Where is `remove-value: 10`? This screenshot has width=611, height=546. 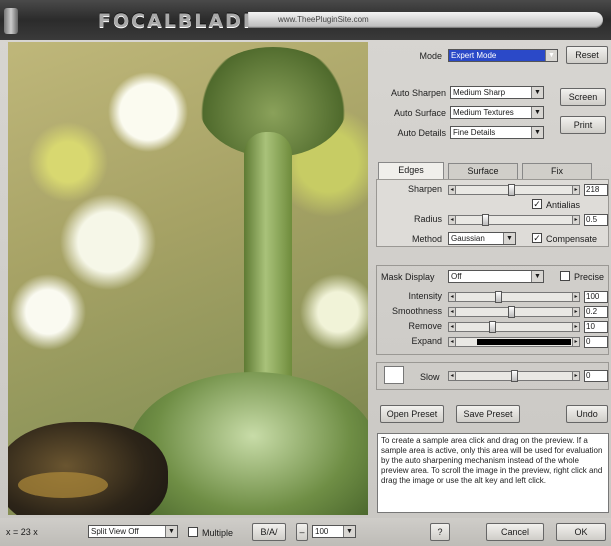 remove-value: 10 is located at coordinates (596, 327).